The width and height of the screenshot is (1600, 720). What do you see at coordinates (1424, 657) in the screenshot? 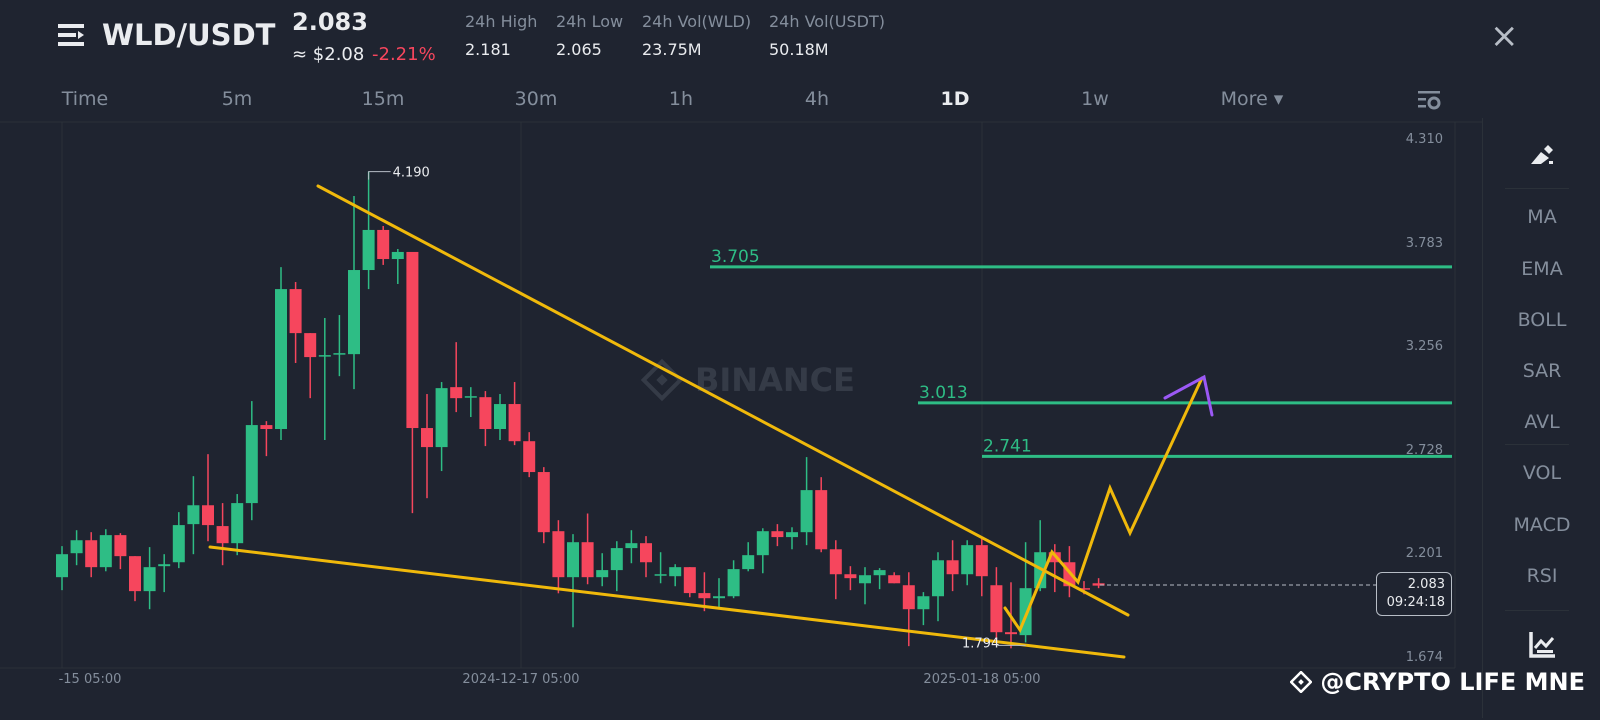
I see `y-tick: 1.674` at bounding box center [1424, 657].